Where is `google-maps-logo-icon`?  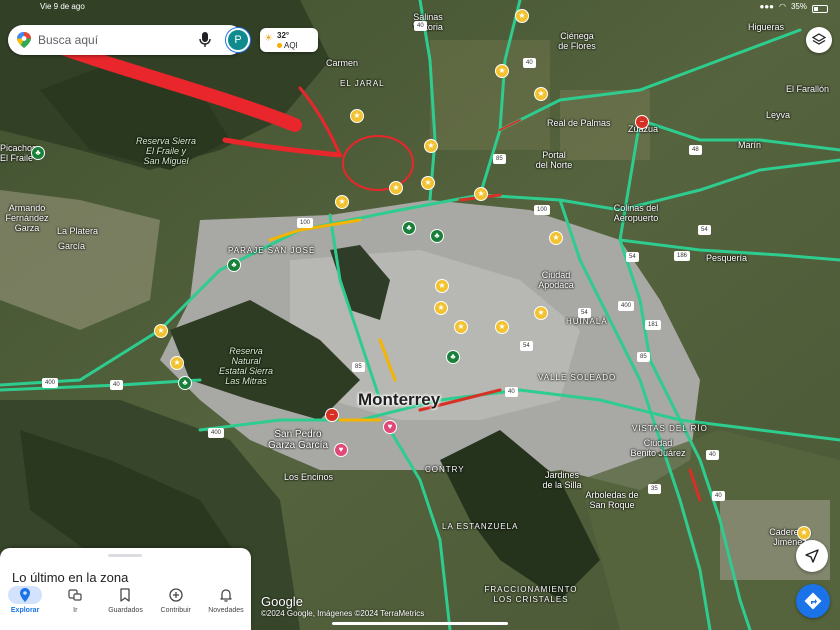
google-maps-logo-icon is located at coordinates (24, 40).